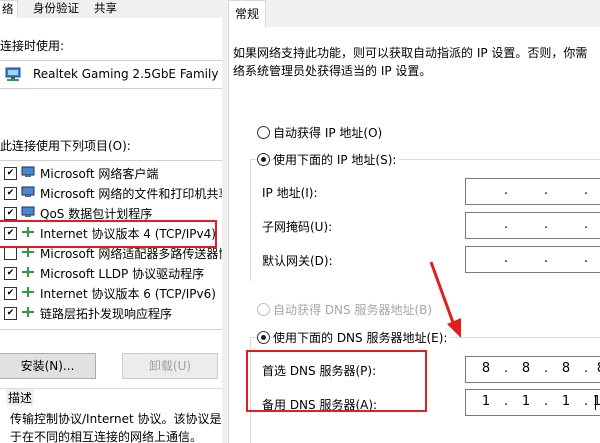 The height and width of the screenshot is (443, 600). Describe the element at coordinates (336, 381) in the screenshot. I see `dns-highlight-box` at that location.